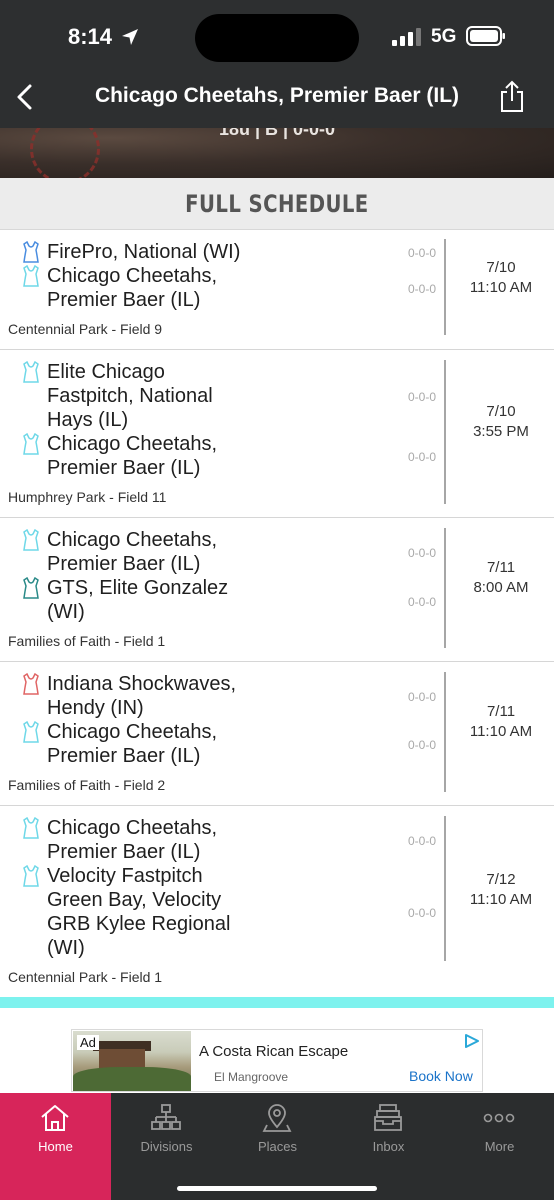 The image size is (554, 1200). I want to click on game-datetime: 7/11 11:10 AM, so click(501, 722).